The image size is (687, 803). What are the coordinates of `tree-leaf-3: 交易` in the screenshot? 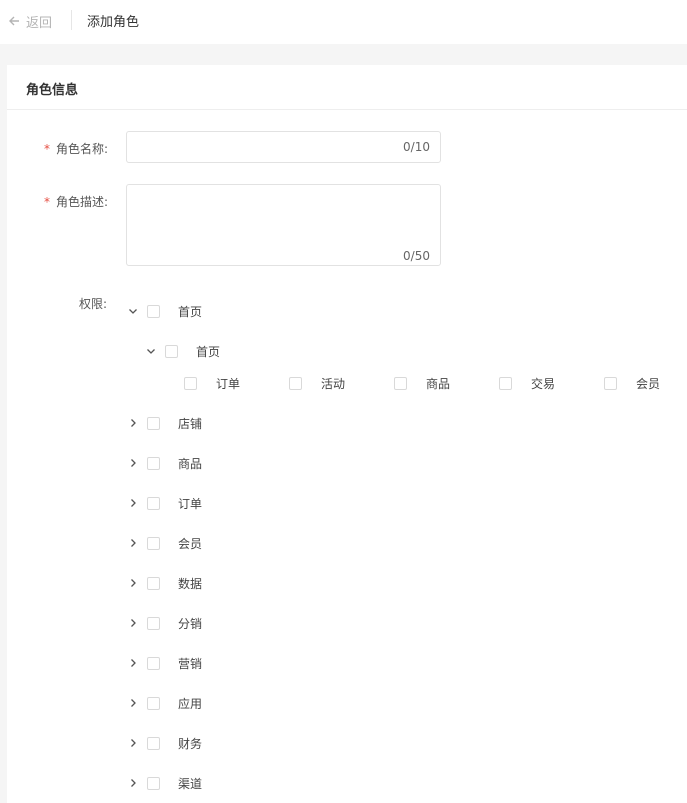 It's located at (527, 383).